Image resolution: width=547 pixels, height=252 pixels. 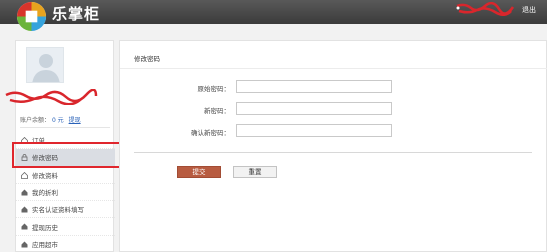 I want to click on sidebar-item-label: 实名认证资料填写, so click(x=58, y=210).